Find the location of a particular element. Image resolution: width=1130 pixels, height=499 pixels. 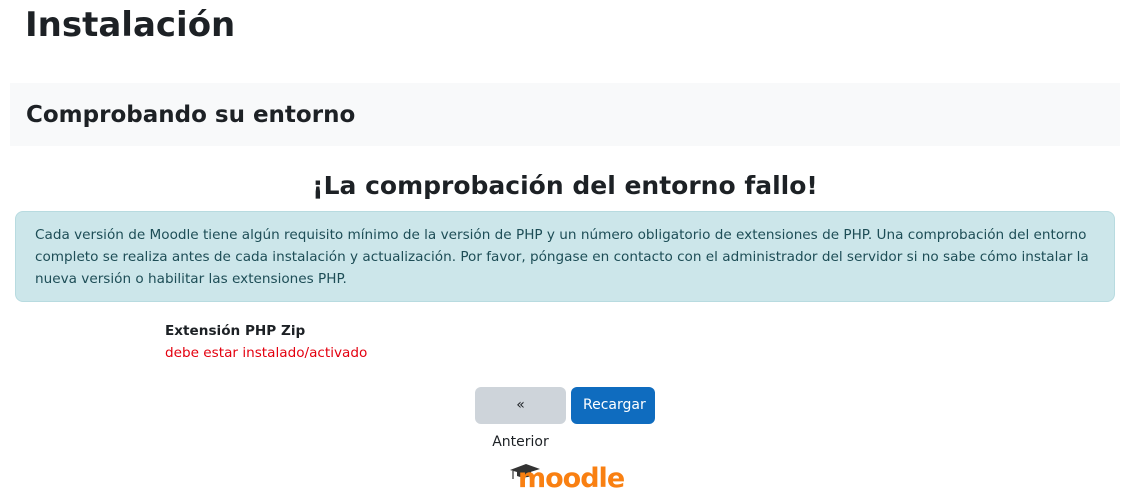

svg-text: moodle is located at coordinates (571, 478).